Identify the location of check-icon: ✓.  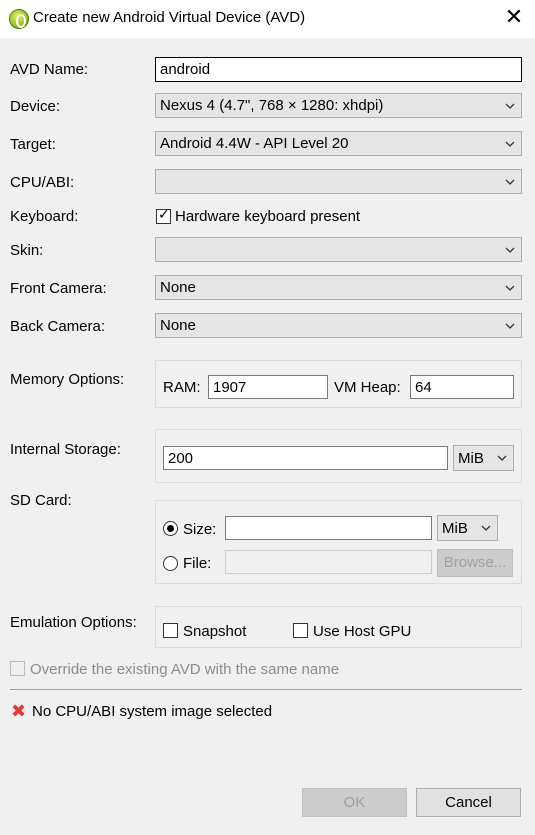
(164, 215).